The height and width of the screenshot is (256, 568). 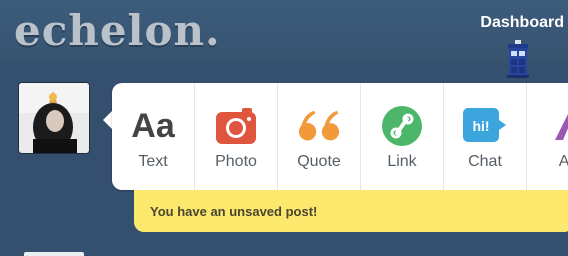 I want to click on site-logo: echelon., so click(x=117, y=30).